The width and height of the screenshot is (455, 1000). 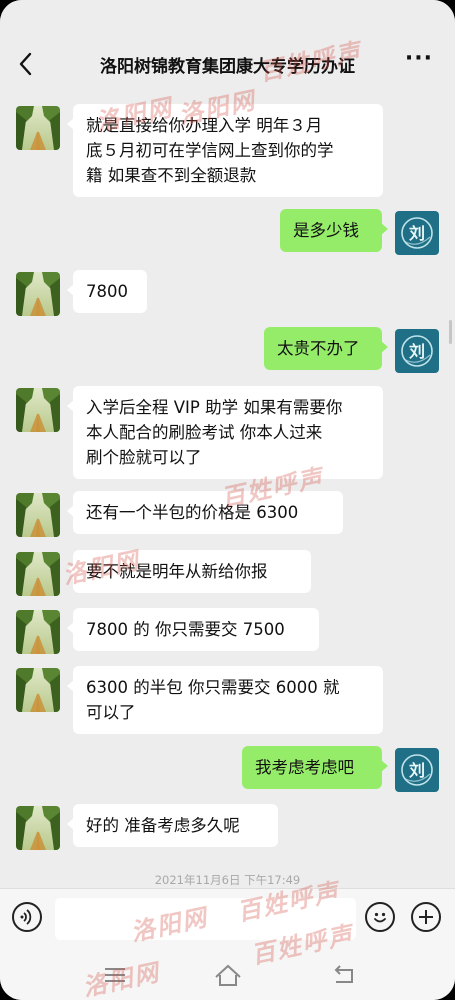 I want to click on message-text-line: 底５月初可在学信网上查到你的学, so click(x=210, y=150).